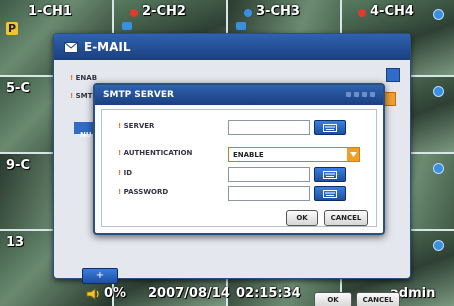 This screenshot has width=454, height=306. What do you see at coordinates (268, 293) in the screenshot?
I see `status-time: 02:15:34` at bounding box center [268, 293].